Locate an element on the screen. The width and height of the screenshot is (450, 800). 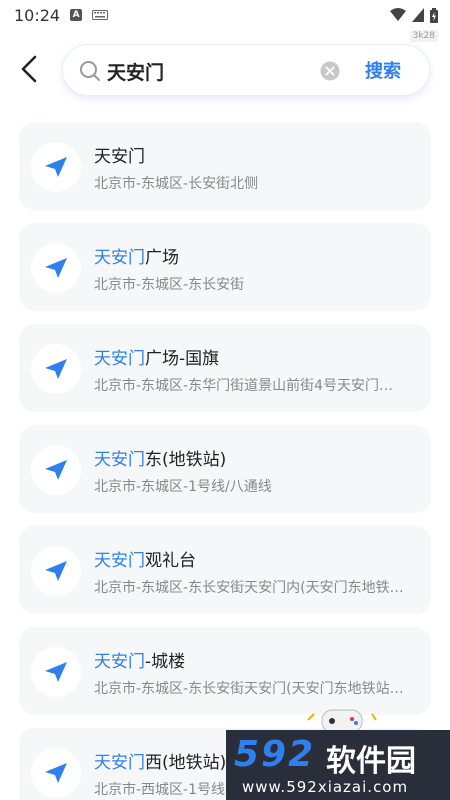
notification-a-icon: A is located at coordinates (76, 15).